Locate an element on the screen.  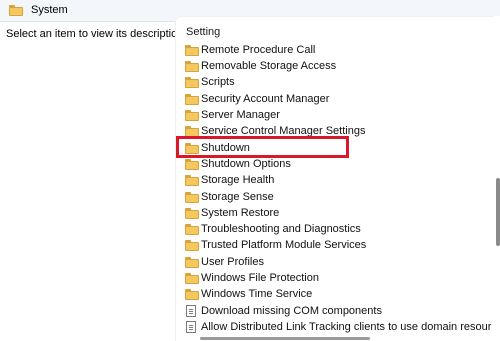
list-item: Remote Procedure Call is located at coordinates (332, 51).